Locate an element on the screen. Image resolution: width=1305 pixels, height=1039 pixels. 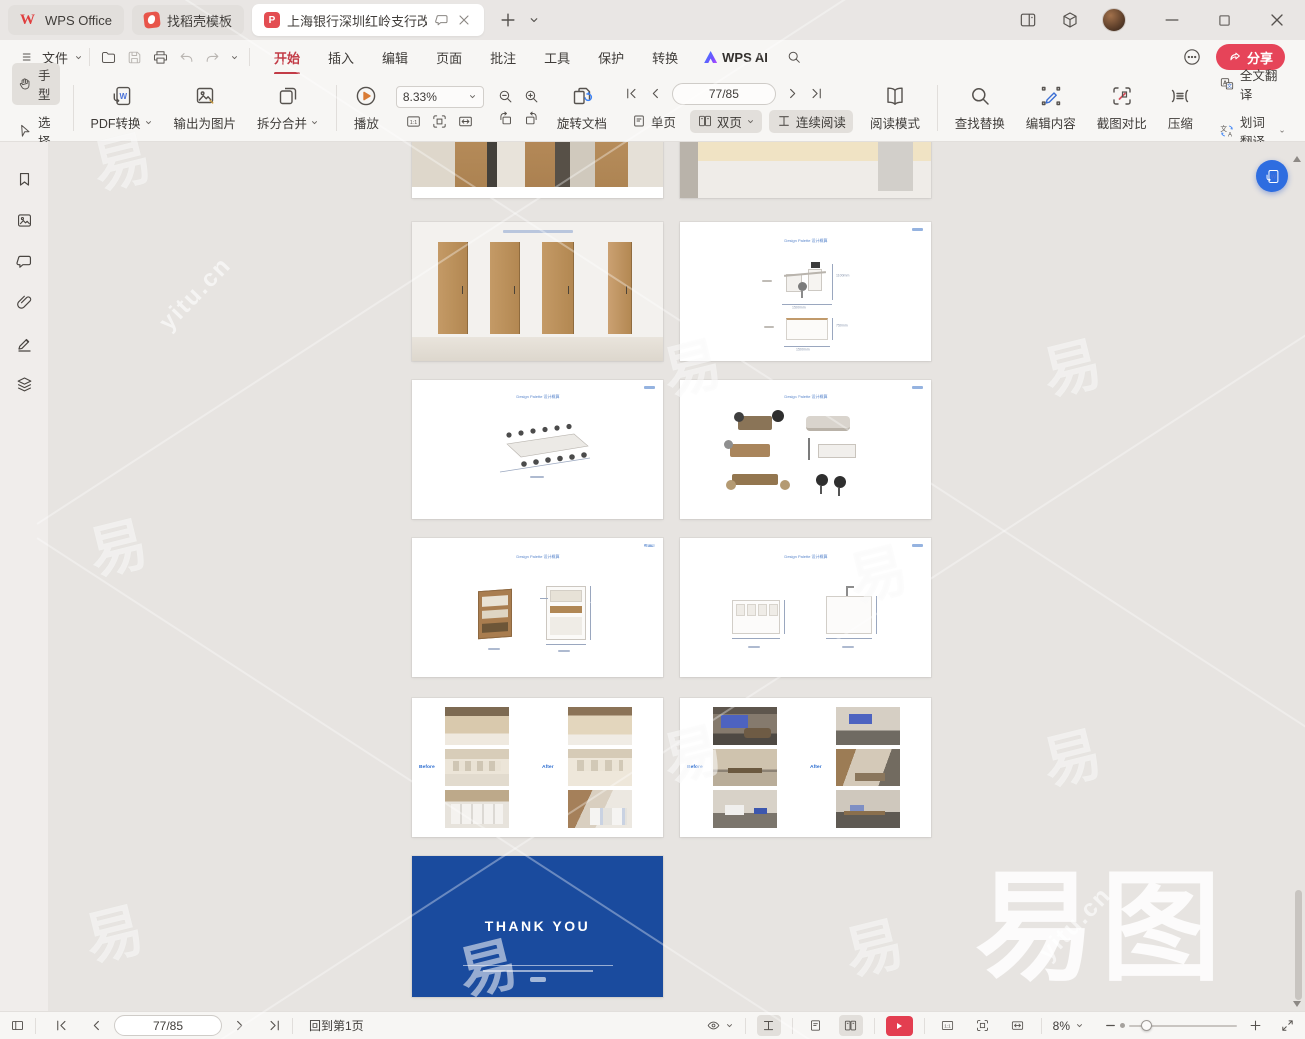
continuous-reading-toggle is located at coordinates (768, 1025).